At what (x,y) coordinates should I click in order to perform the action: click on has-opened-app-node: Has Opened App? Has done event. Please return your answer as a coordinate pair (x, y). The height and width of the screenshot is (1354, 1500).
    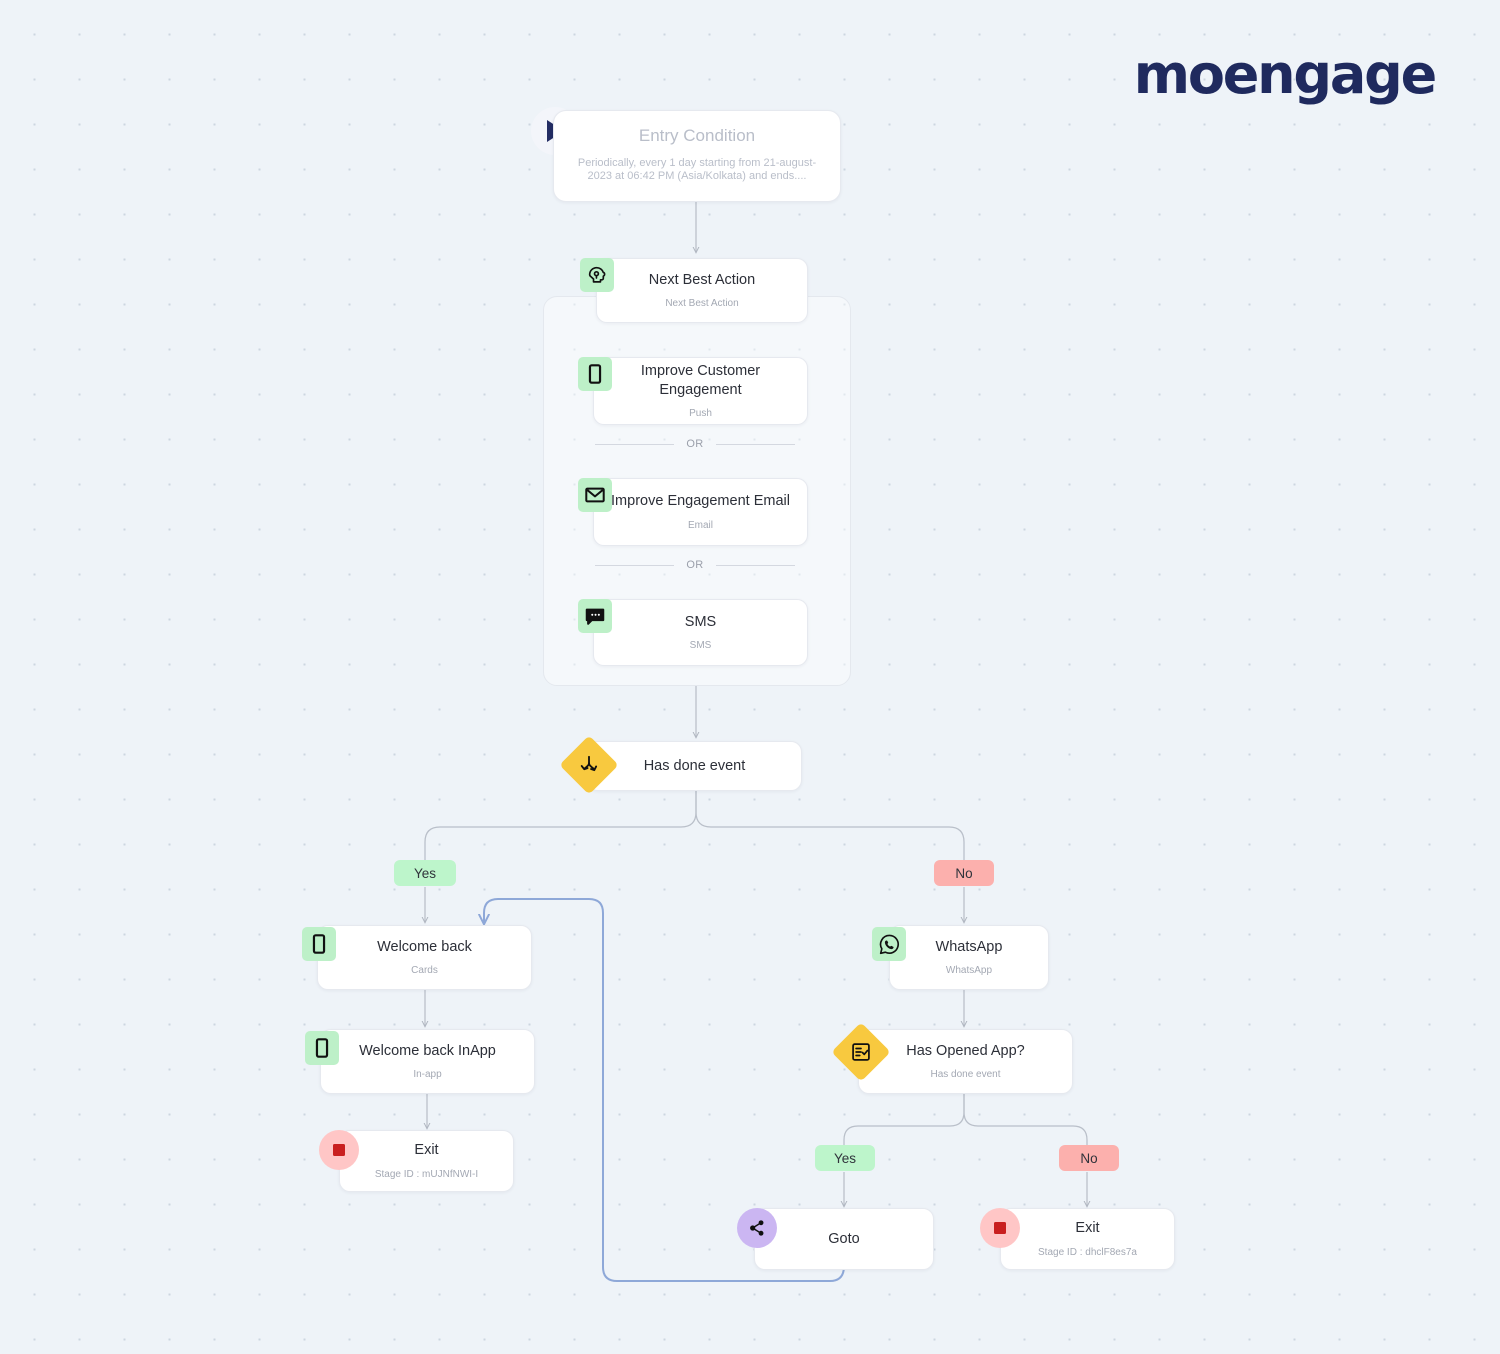
    Looking at the image, I should click on (965, 1061).